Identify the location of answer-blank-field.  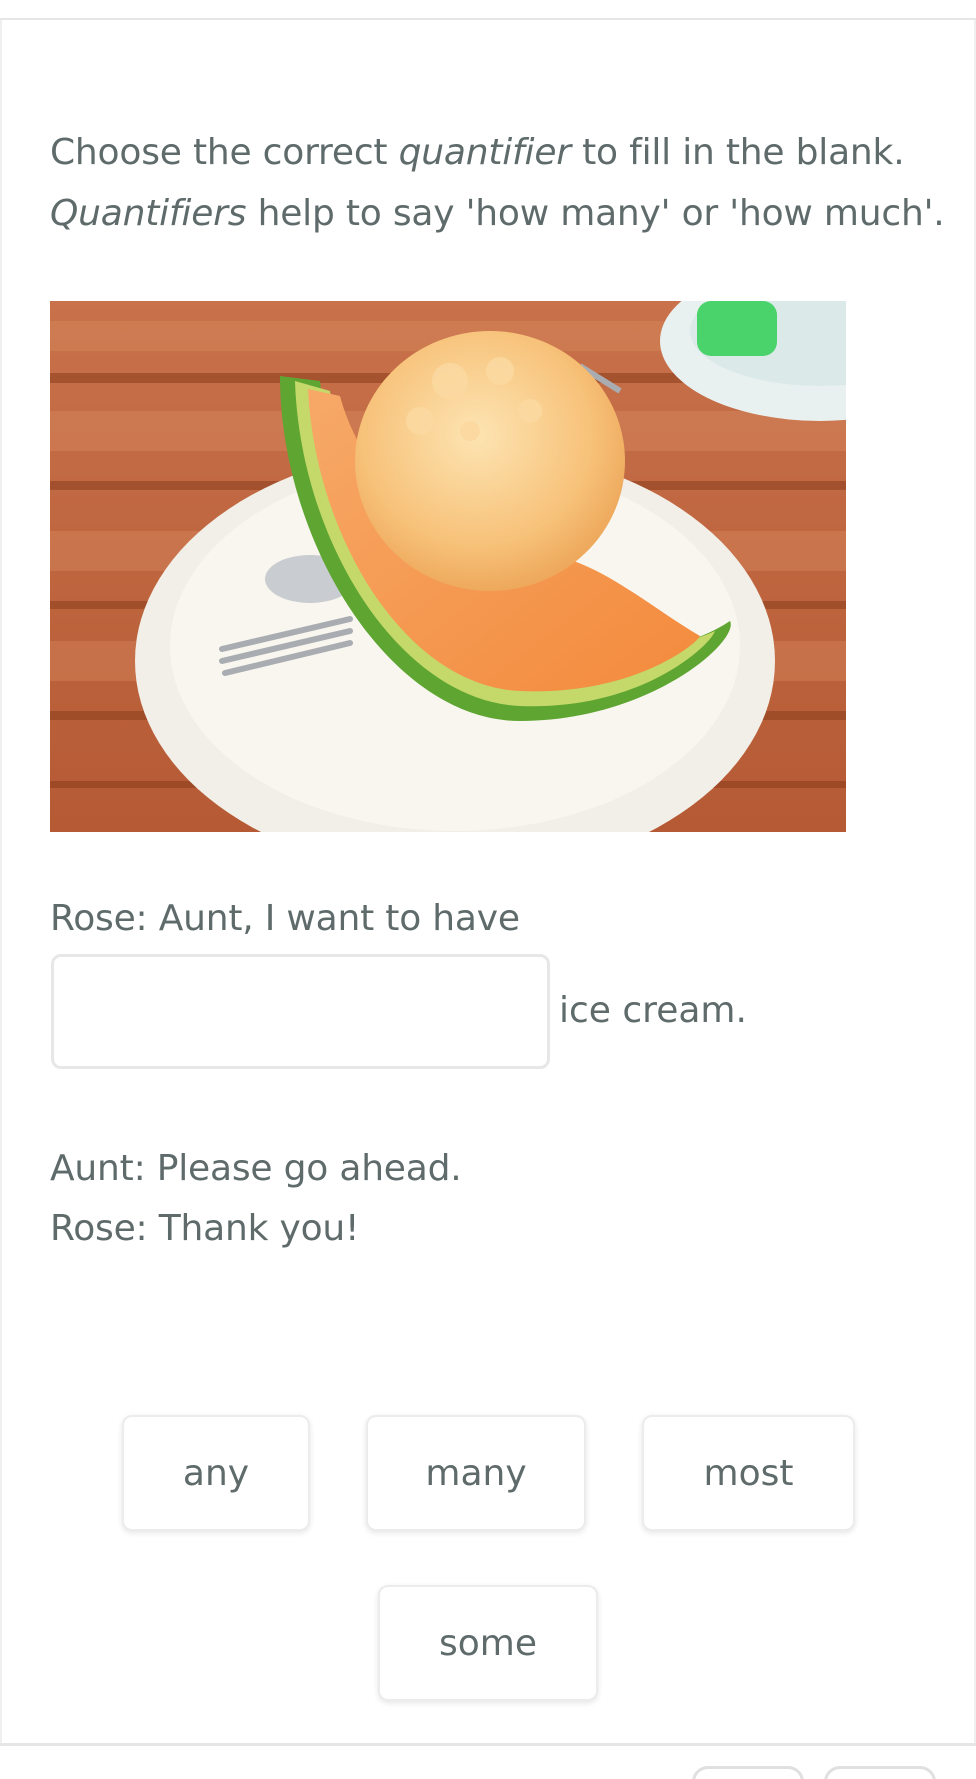
(300, 1011).